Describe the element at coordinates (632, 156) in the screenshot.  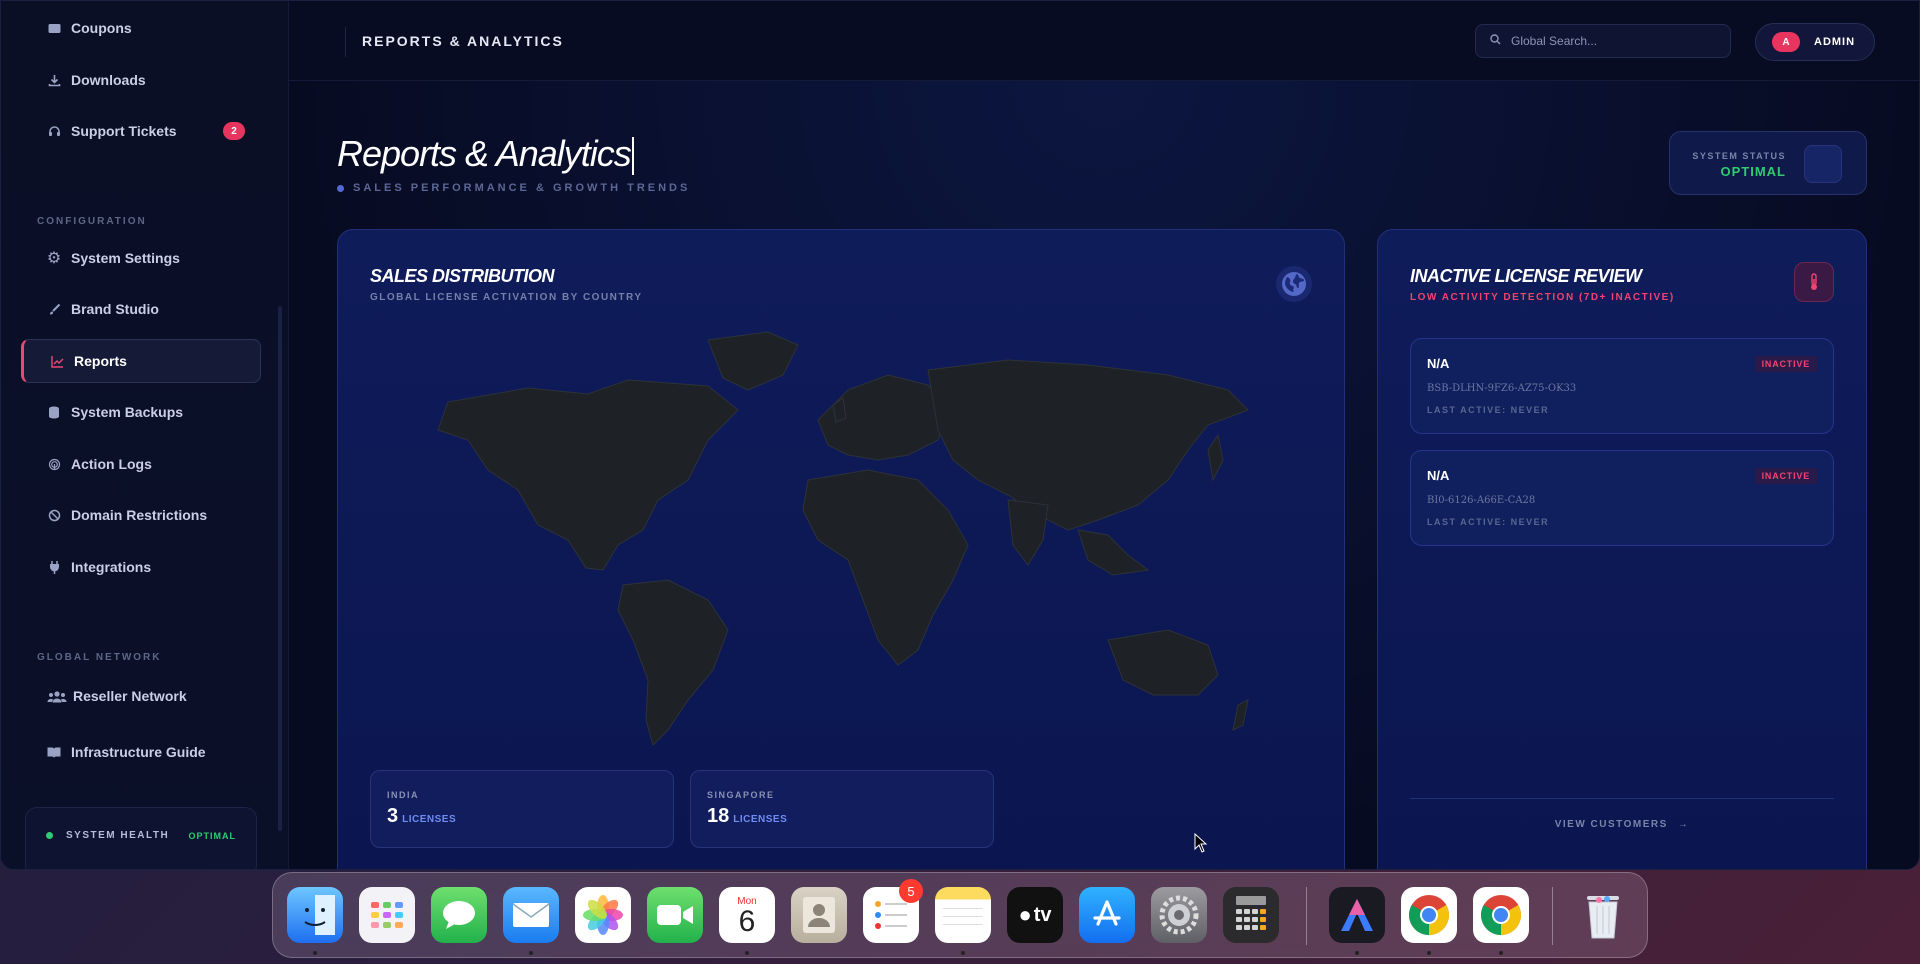
I see `text-caret` at that location.